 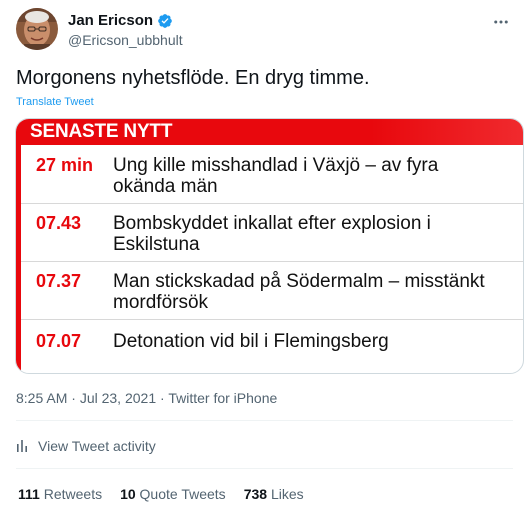 I want to click on tweet-time: 8:25 AM, so click(x=41, y=398).